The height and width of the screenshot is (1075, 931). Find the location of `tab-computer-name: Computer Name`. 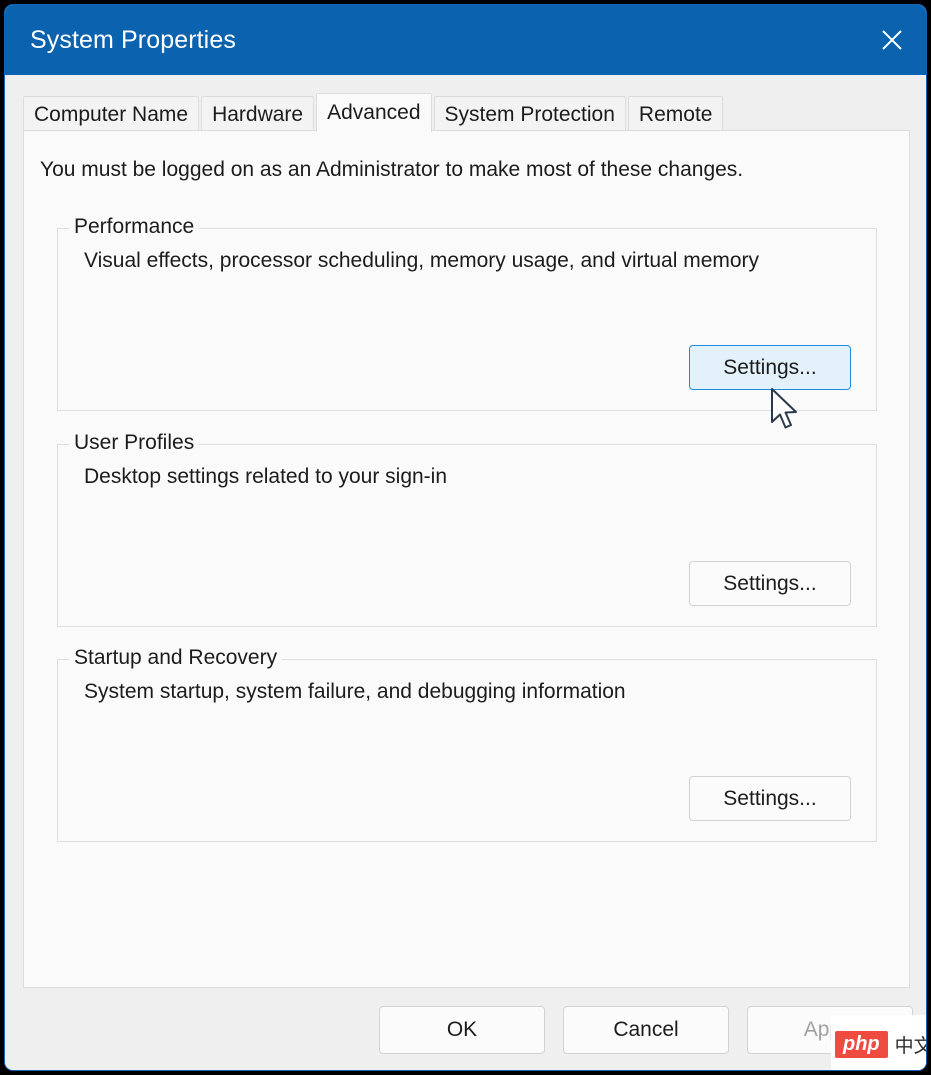

tab-computer-name: Computer Name is located at coordinates (111, 113).